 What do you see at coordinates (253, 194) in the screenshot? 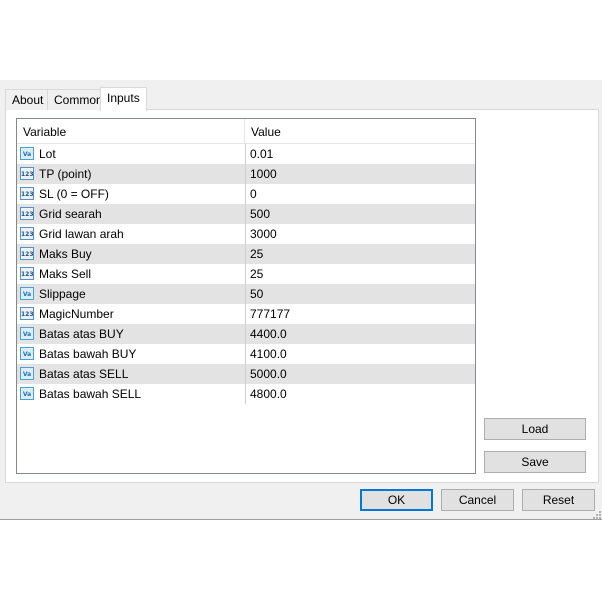
I see `variable-value: 0` at bounding box center [253, 194].